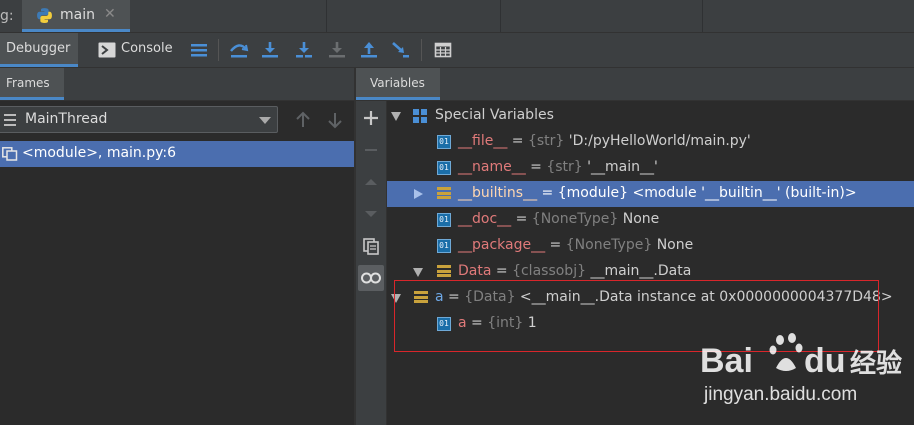  Describe the element at coordinates (147, 48) in the screenshot. I see `console-tab-label: Console` at that location.